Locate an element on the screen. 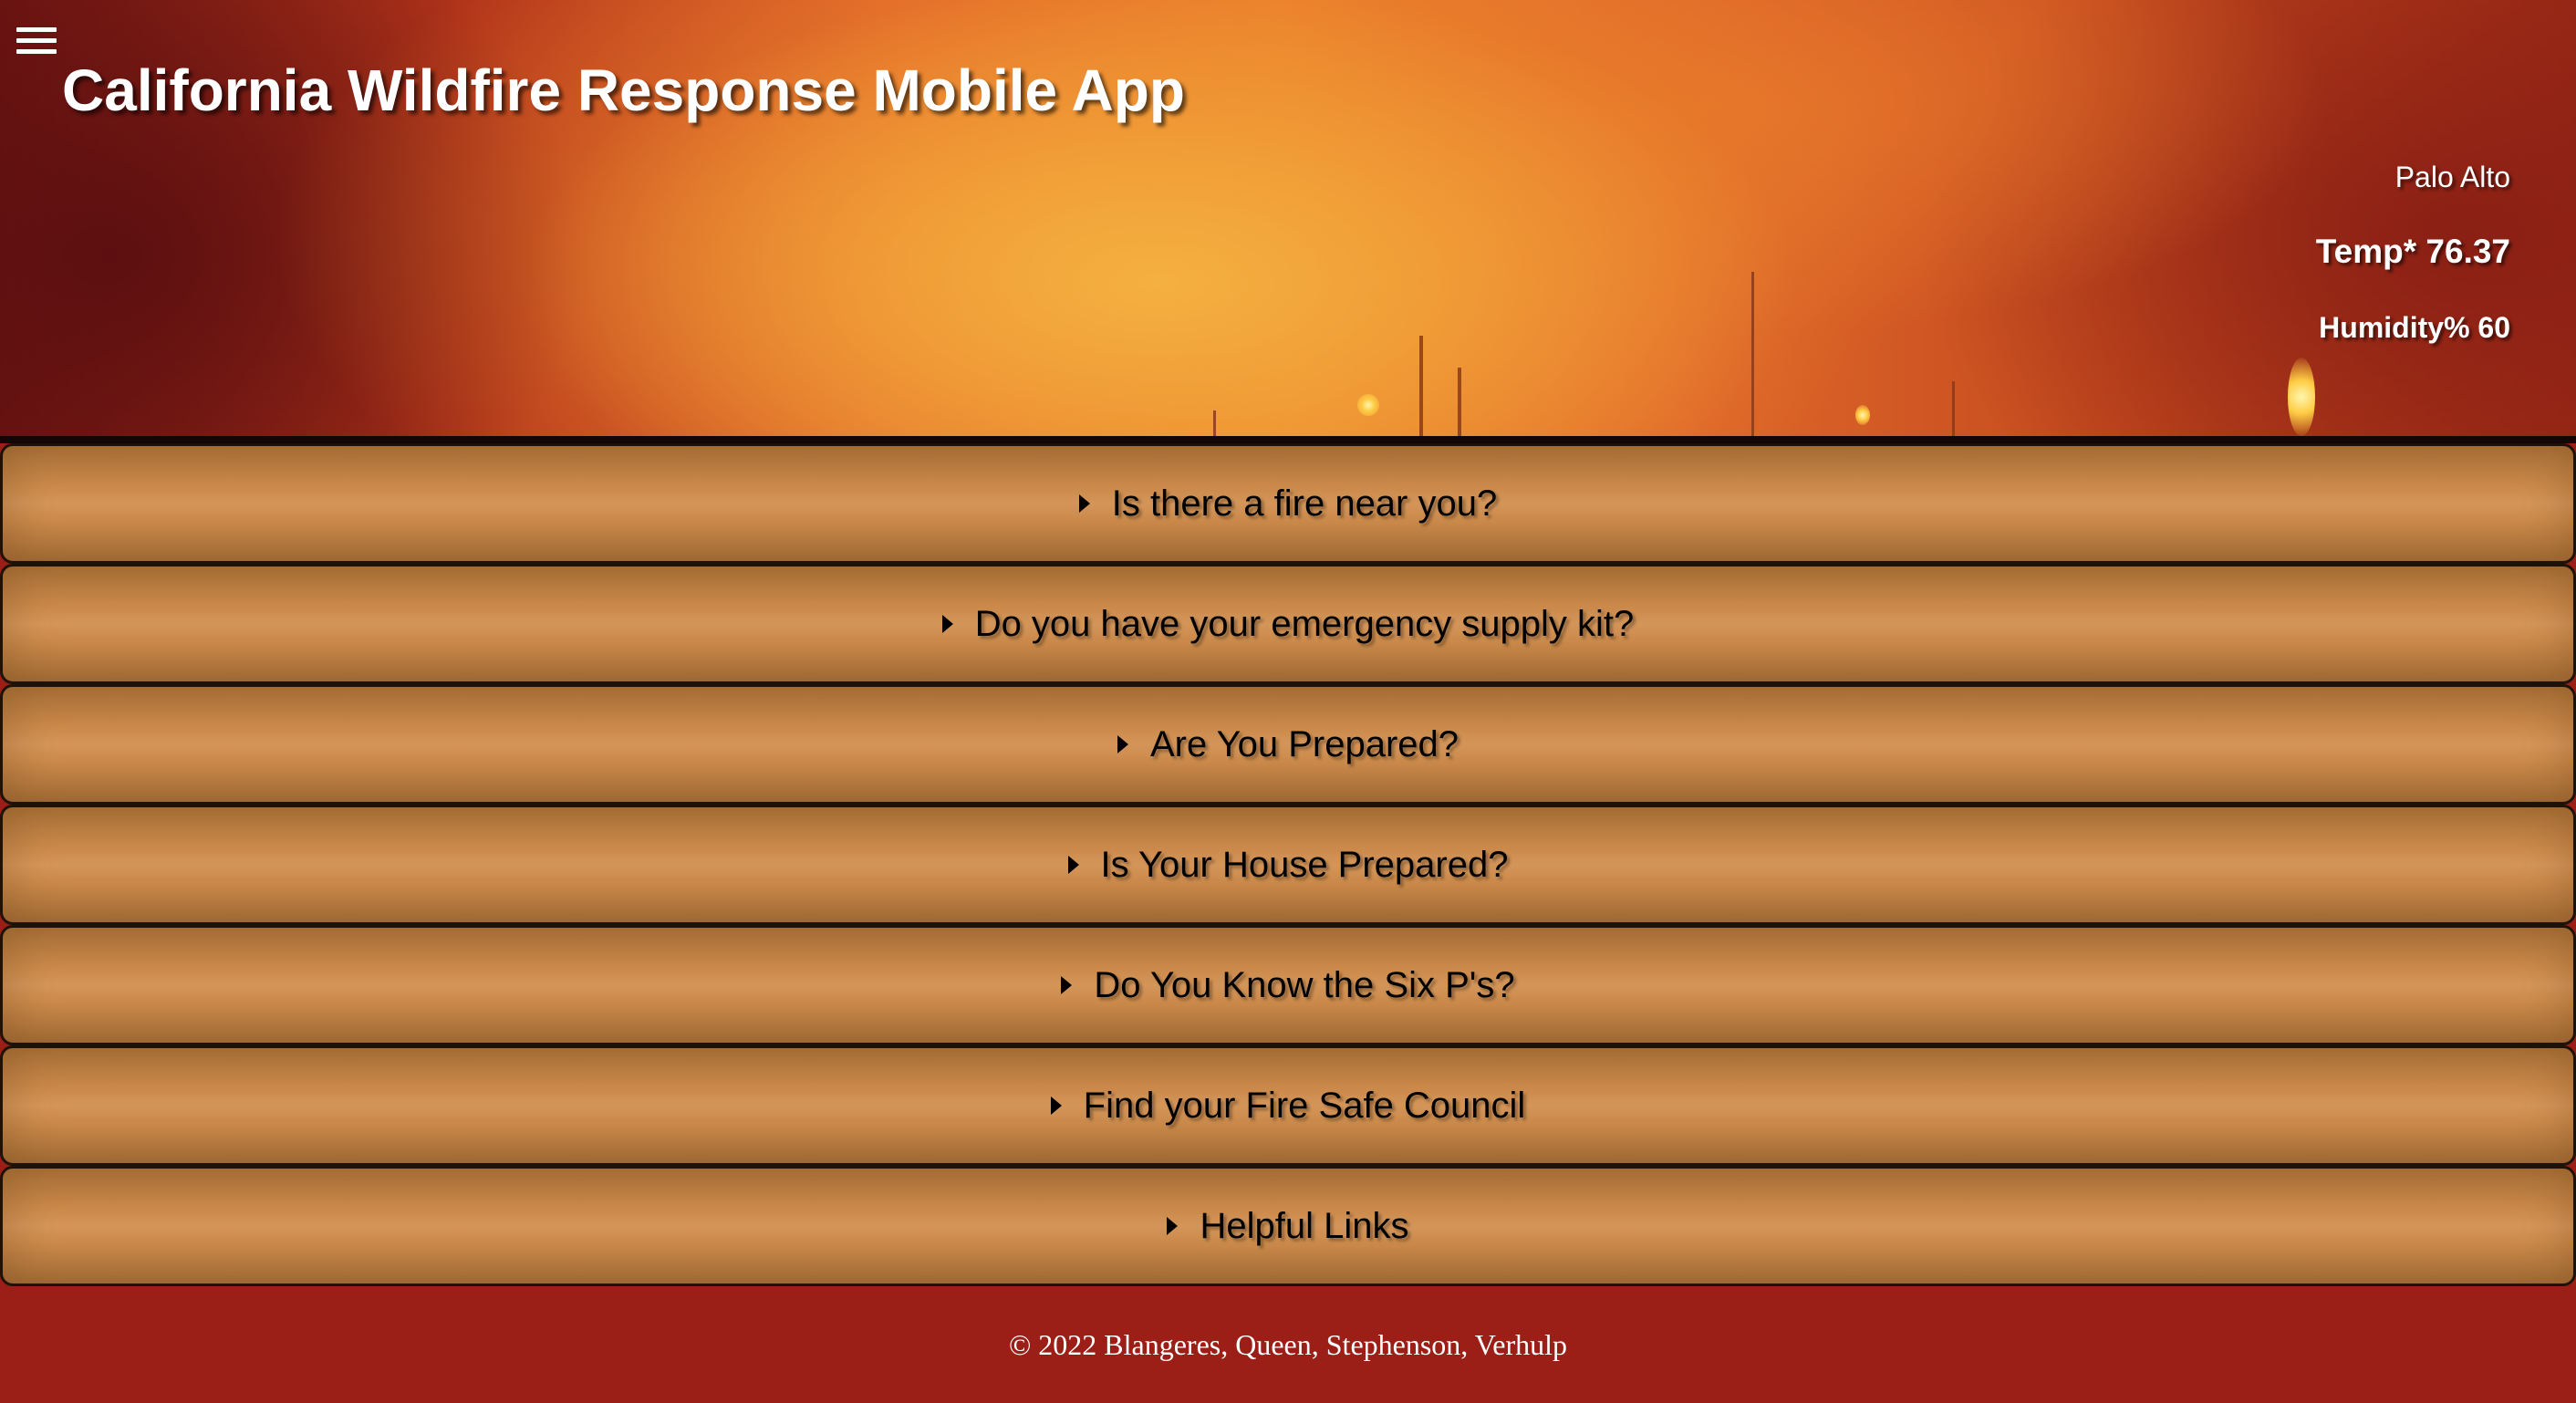 This screenshot has width=2576, height=1403. accordion-item-emergency-kit: Do you have your emergency supply kit? is located at coordinates (1288, 624).